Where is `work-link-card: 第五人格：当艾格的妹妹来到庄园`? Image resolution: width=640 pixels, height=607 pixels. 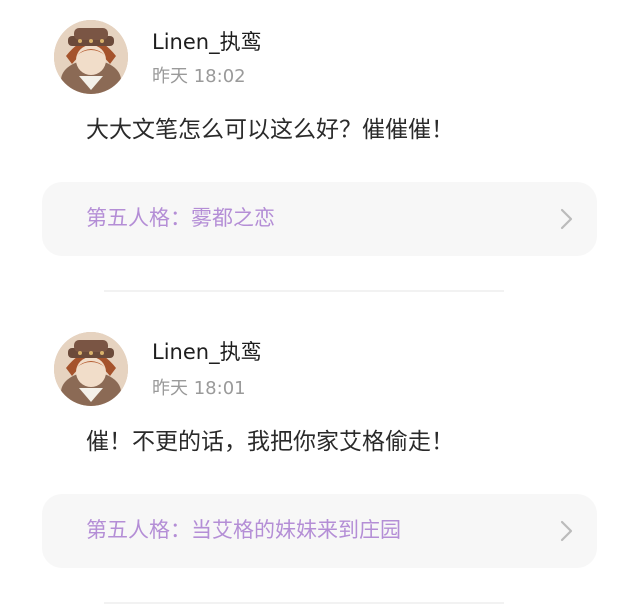
work-link-card: 第五人格：当艾格的妹妹来到庄园 is located at coordinates (319, 531).